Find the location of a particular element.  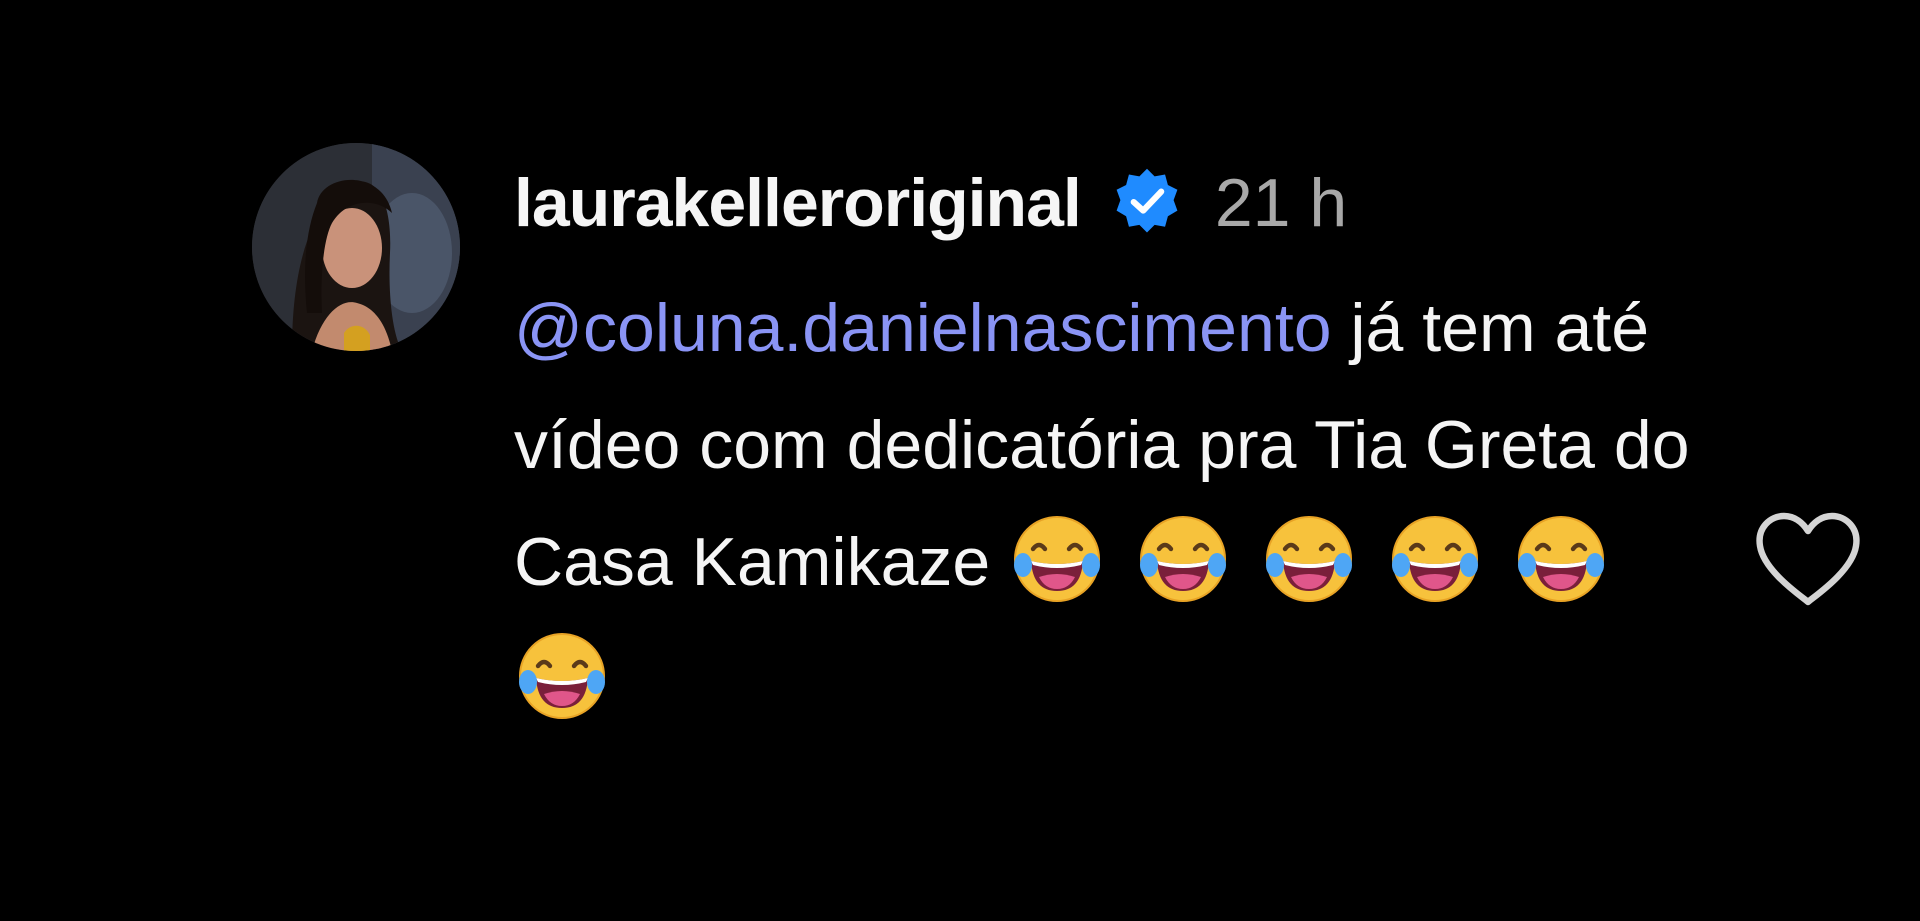

avatar-image is located at coordinates (356, 247).